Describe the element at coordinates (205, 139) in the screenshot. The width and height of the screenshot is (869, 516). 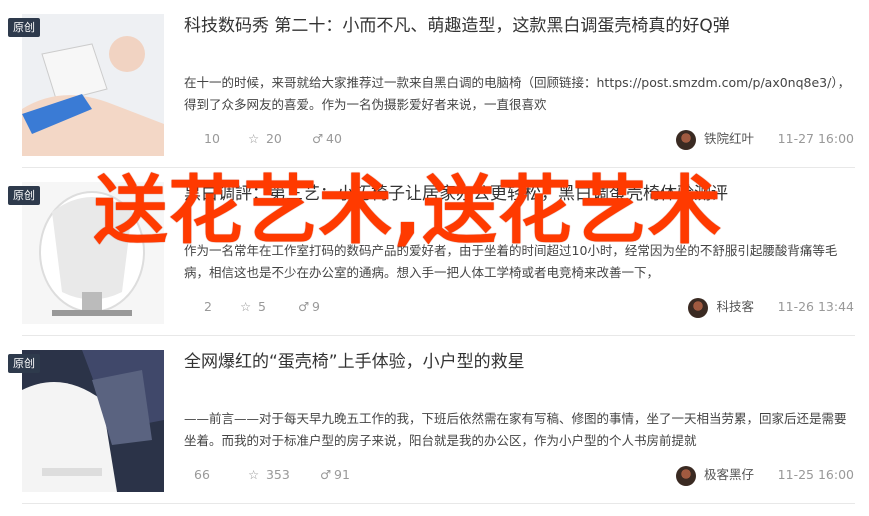
I see `comment-count: 10` at that location.